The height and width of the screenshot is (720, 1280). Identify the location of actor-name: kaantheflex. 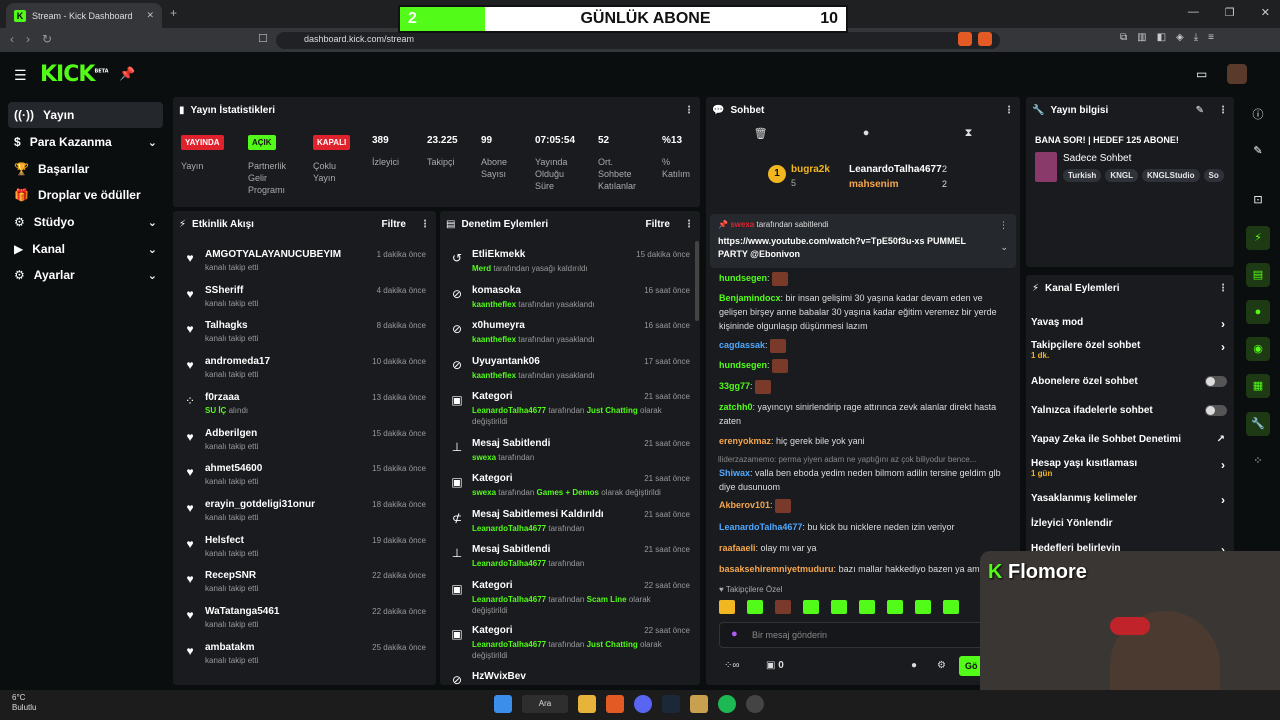
(494, 339).